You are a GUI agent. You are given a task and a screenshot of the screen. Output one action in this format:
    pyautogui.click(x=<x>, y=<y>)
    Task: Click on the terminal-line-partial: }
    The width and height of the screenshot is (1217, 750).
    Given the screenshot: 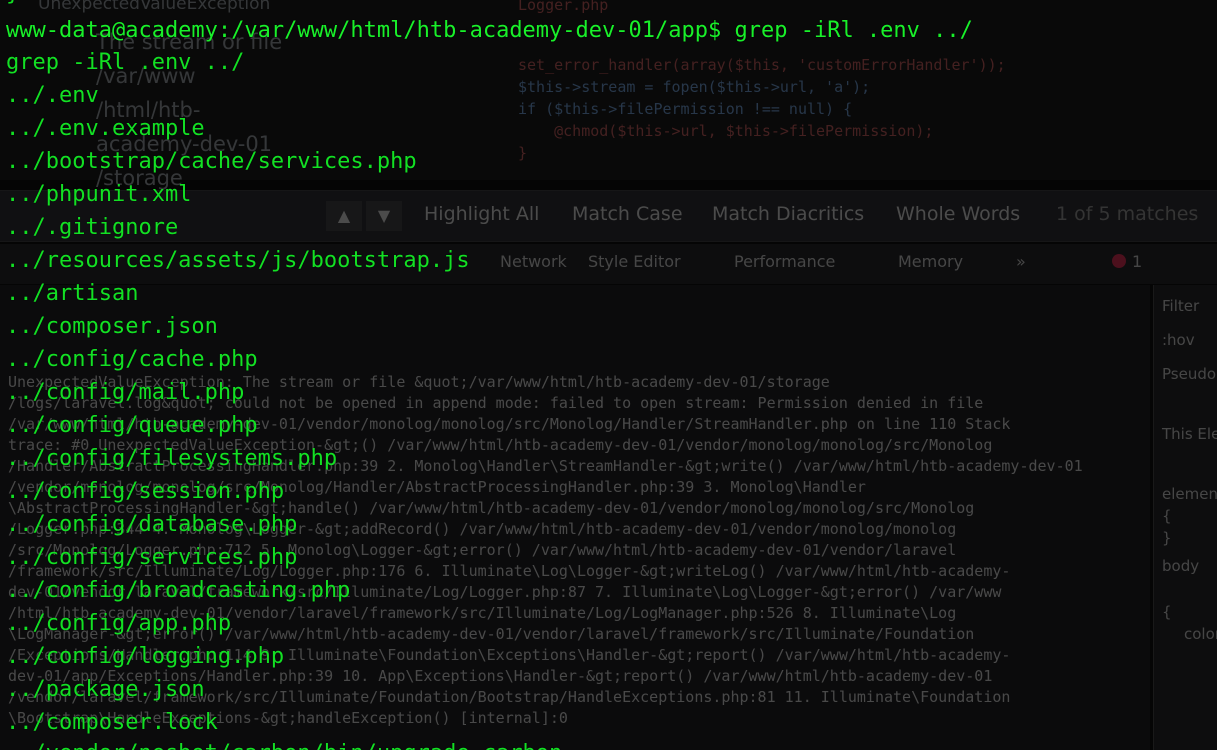 What is the action you would take?
    pyautogui.click(x=12, y=5)
    